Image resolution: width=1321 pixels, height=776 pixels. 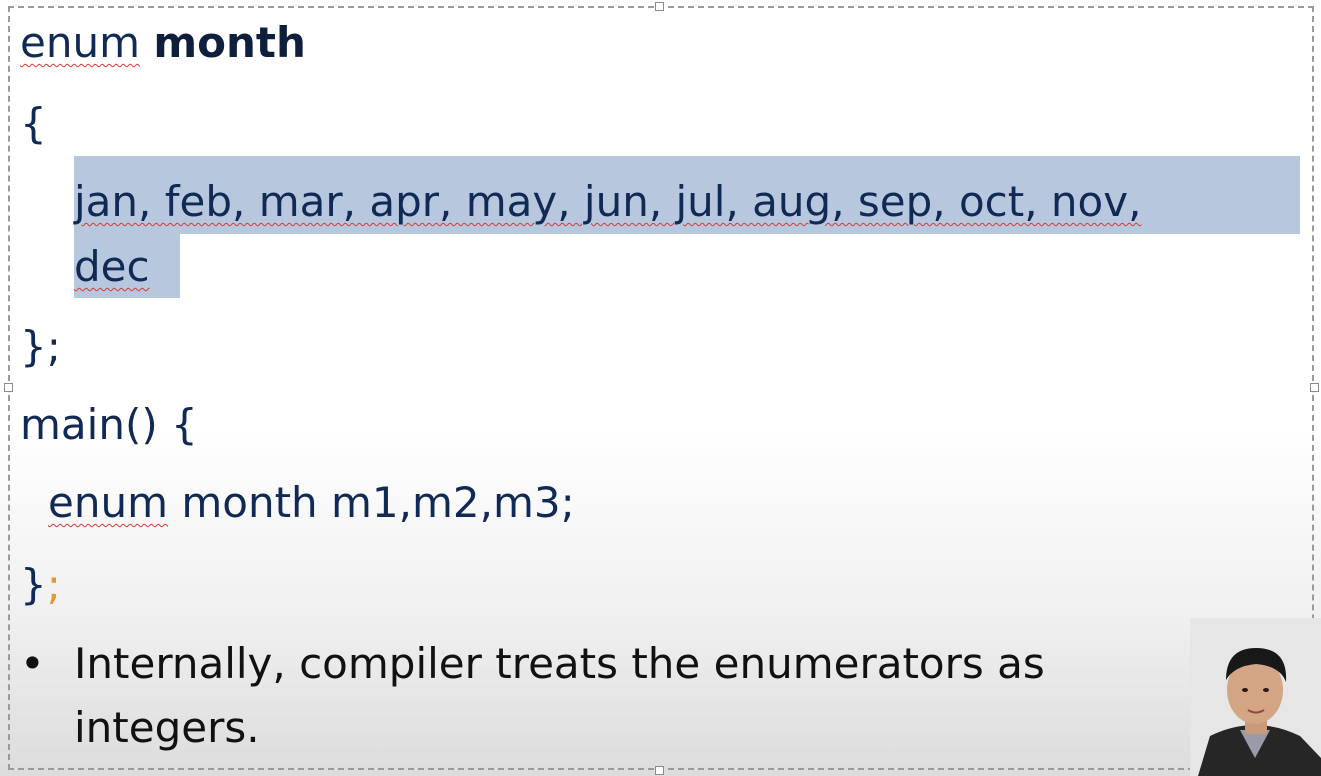 What do you see at coordinates (40, 346) in the screenshot?
I see `close-brace-semicolon: };` at bounding box center [40, 346].